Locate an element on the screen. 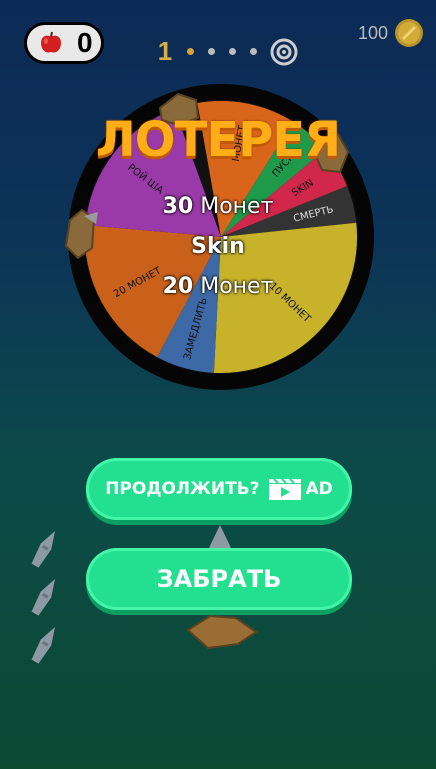  reward-line-coins-20: 20 Монет is located at coordinates (218, 286).